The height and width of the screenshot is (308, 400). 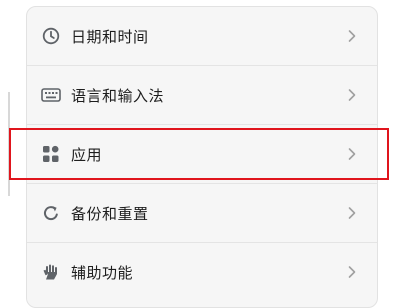 What do you see at coordinates (51, 213) in the screenshot?
I see `restore-icon` at bounding box center [51, 213].